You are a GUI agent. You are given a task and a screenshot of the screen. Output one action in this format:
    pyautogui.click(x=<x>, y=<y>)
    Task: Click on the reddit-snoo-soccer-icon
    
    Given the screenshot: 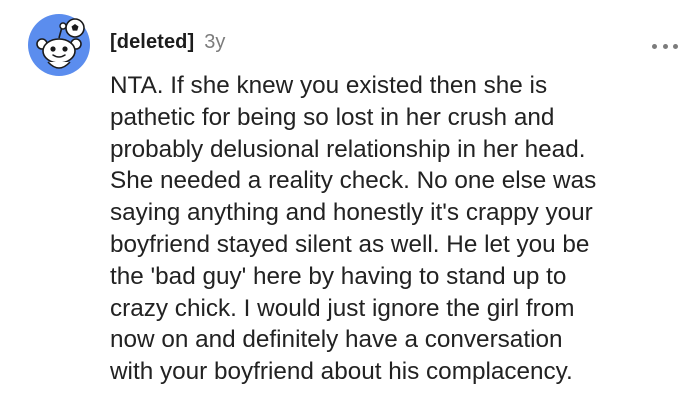 What is the action you would take?
    pyautogui.click(x=59, y=45)
    